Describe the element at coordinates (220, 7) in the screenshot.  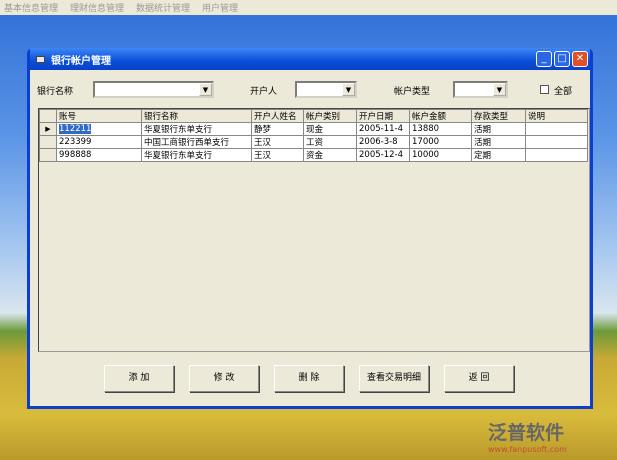
I see `menu-user: 用户管理` at that location.